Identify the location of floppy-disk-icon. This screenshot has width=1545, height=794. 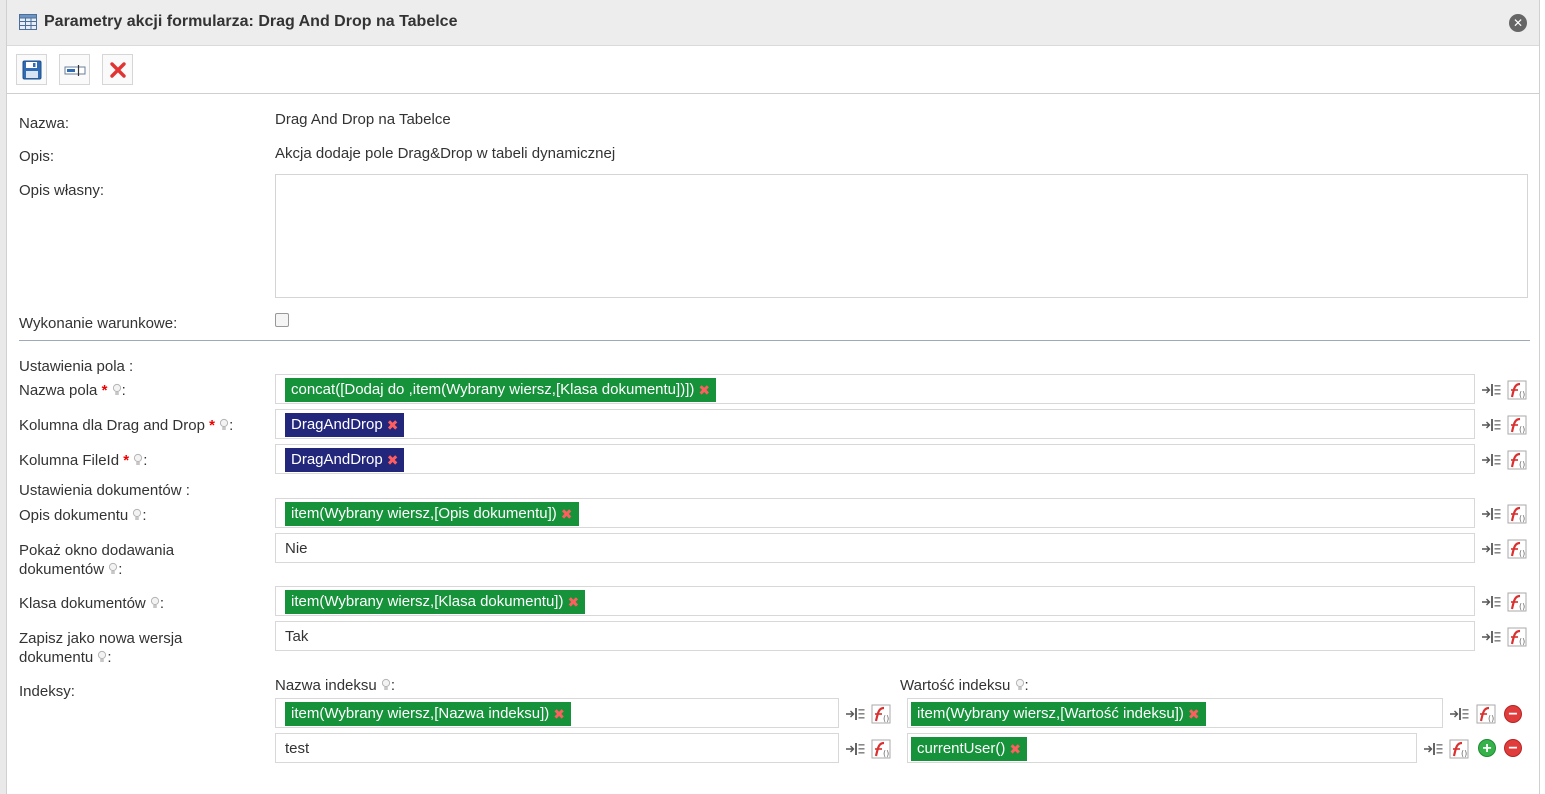
(31, 69).